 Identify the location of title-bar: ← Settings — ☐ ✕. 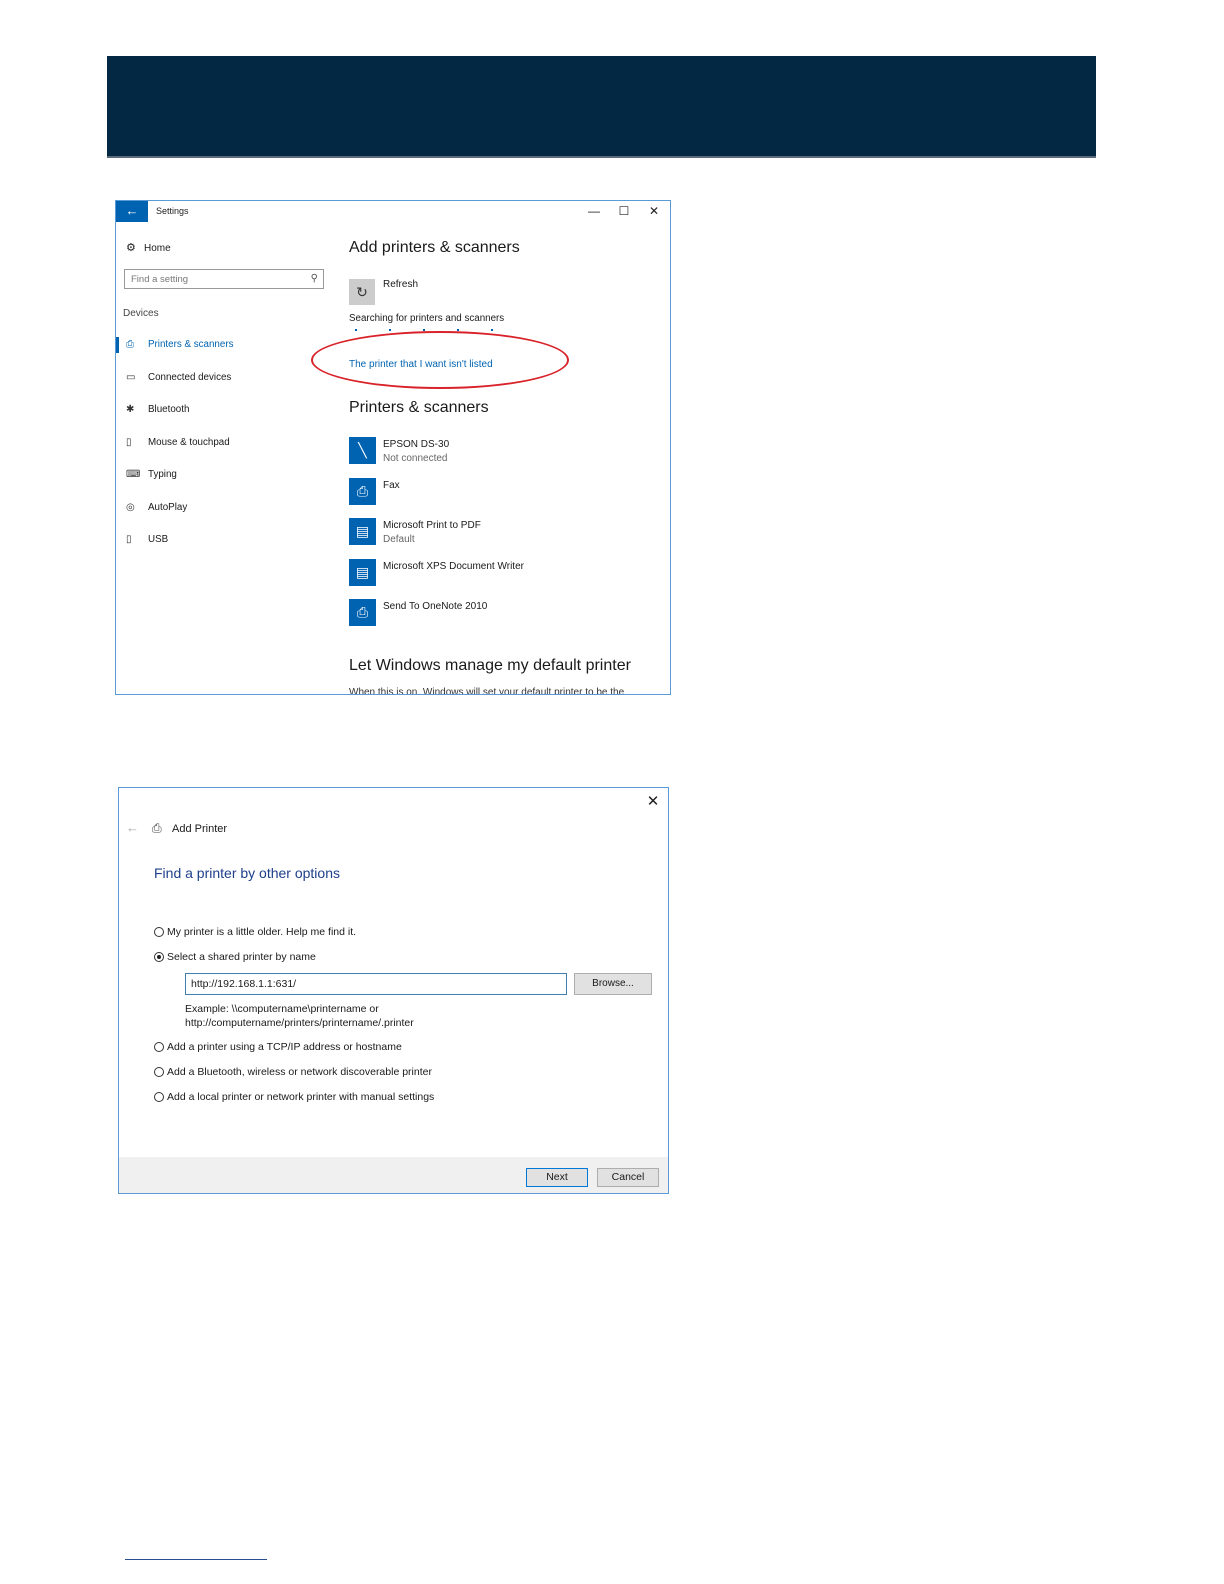
(393, 212).